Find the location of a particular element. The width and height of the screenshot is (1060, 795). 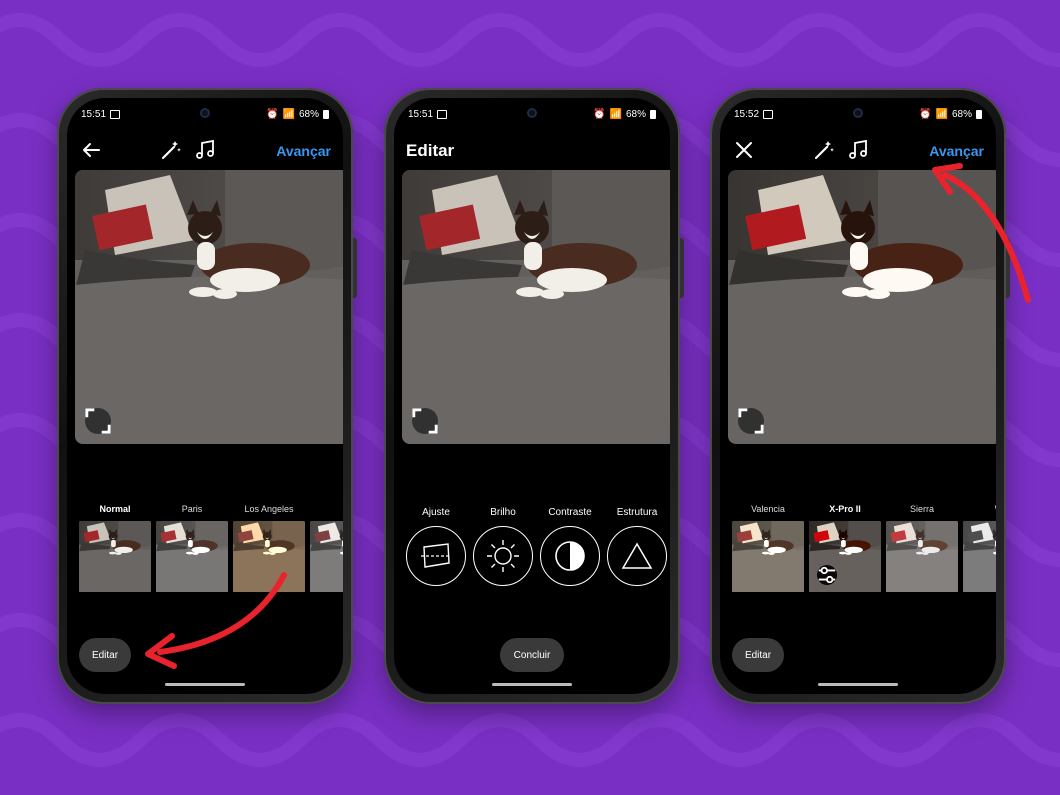

contrast-icon is located at coordinates (570, 556).